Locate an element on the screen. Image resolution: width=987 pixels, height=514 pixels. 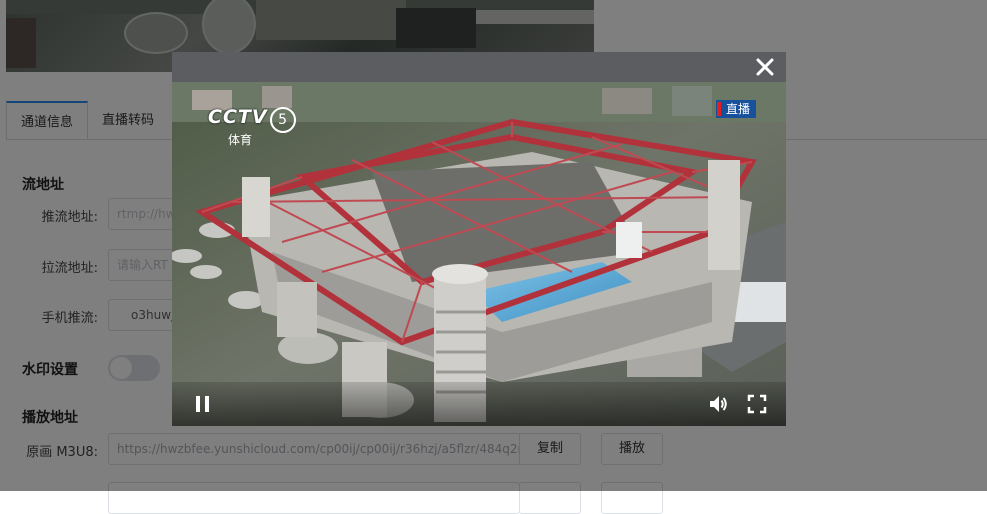
fullscreen-icon is located at coordinates (757, 404).